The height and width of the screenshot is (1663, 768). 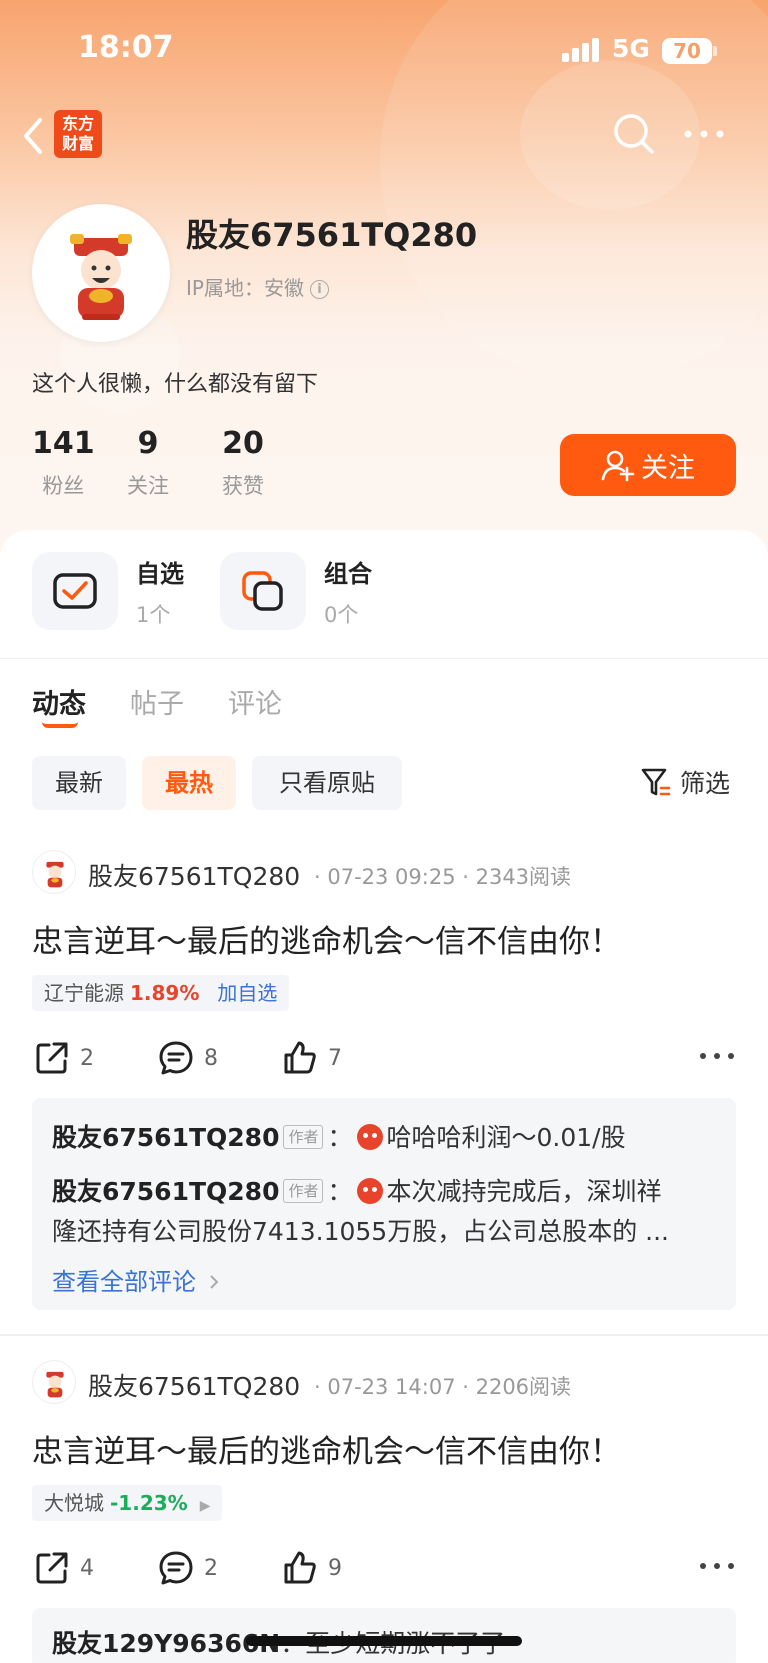 I want to click on add-watchlist-link: 加自选, so click(x=247, y=993).